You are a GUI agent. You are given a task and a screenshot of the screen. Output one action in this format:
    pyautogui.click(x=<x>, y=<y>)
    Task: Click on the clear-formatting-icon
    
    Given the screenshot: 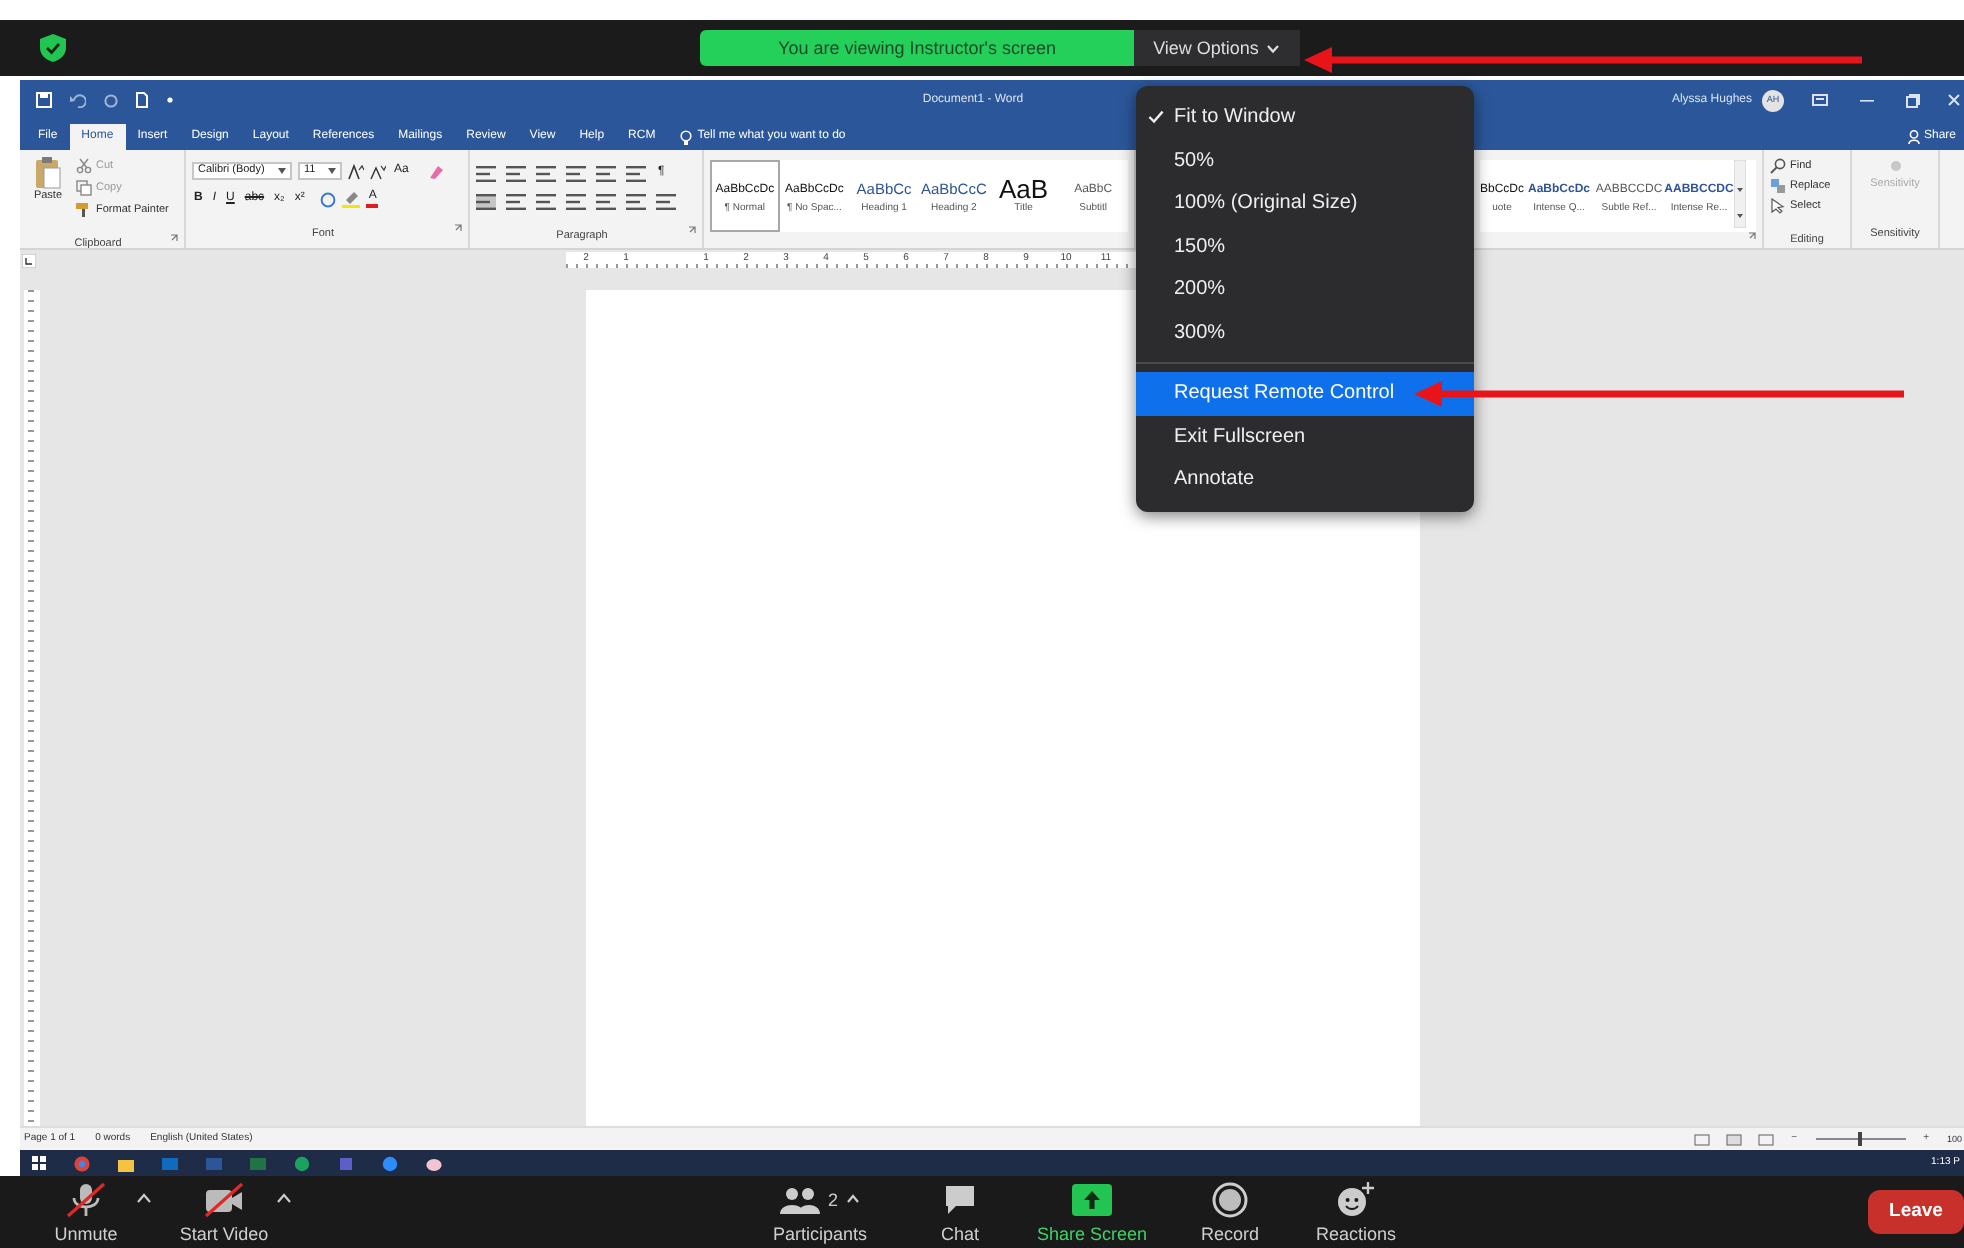 What is the action you would take?
    pyautogui.click(x=436, y=171)
    